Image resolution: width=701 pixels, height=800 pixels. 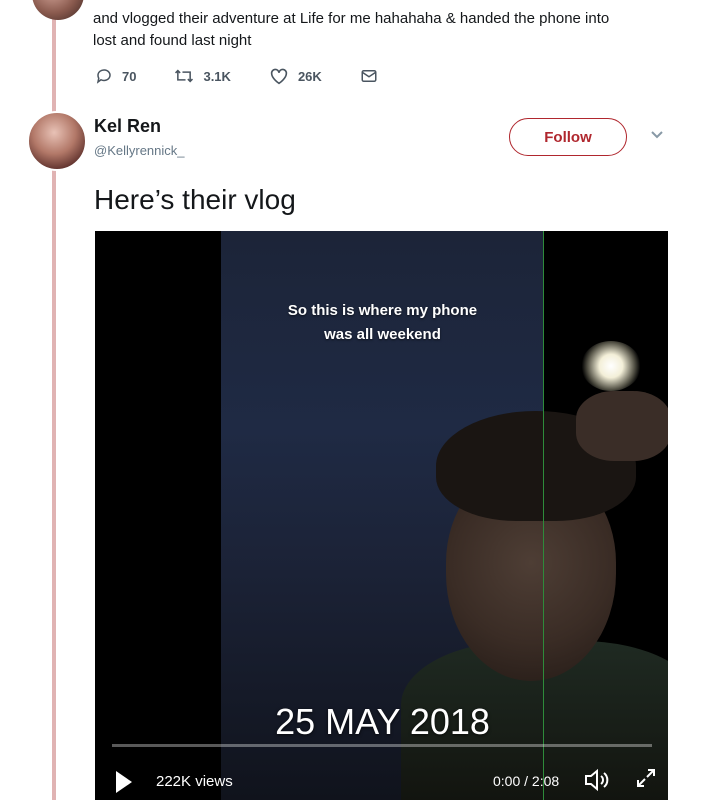 What do you see at coordinates (260, 76) in the screenshot?
I see `tweet-actions: 70 3.1K 26K` at bounding box center [260, 76].